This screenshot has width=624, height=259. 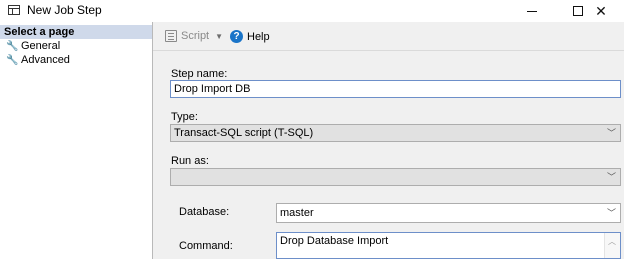 I want to click on type-select: Transact-SQL script (T-SQL) ﹀, so click(x=395, y=133).